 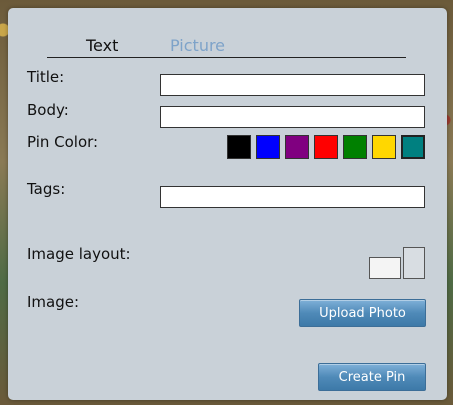 What do you see at coordinates (292, 197) in the screenshot?
I see `tags-input` at bounding box center [292, 197].